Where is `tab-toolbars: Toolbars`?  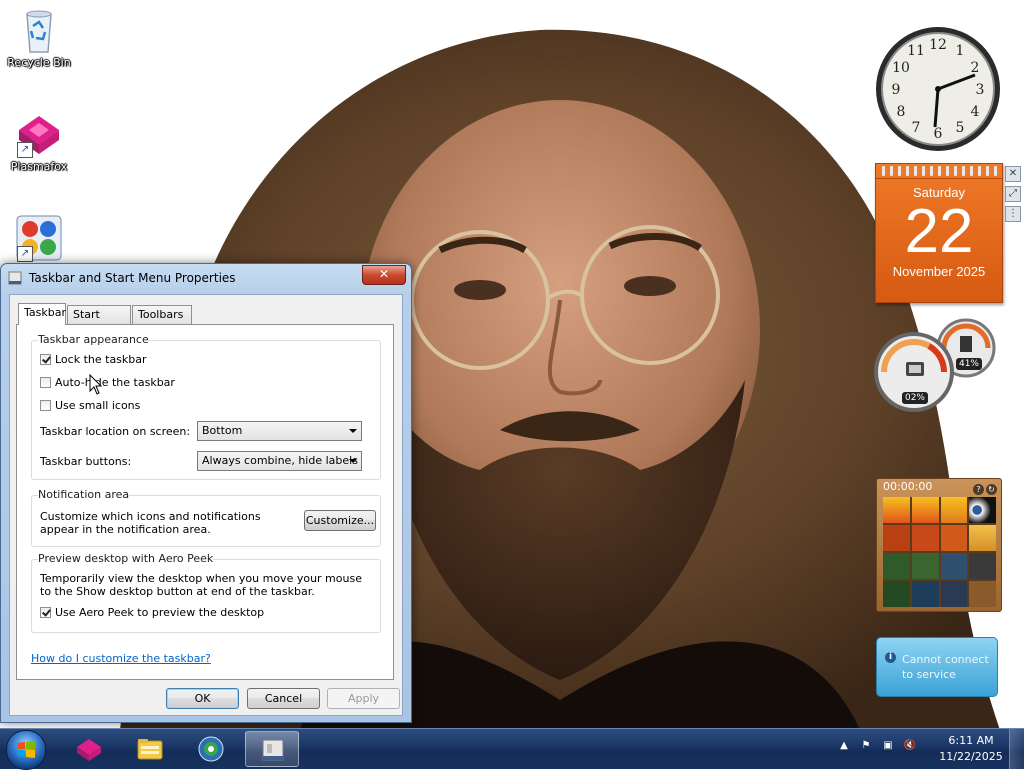 tab-toolbars: Toolbars is located at coordinates (162, 314).